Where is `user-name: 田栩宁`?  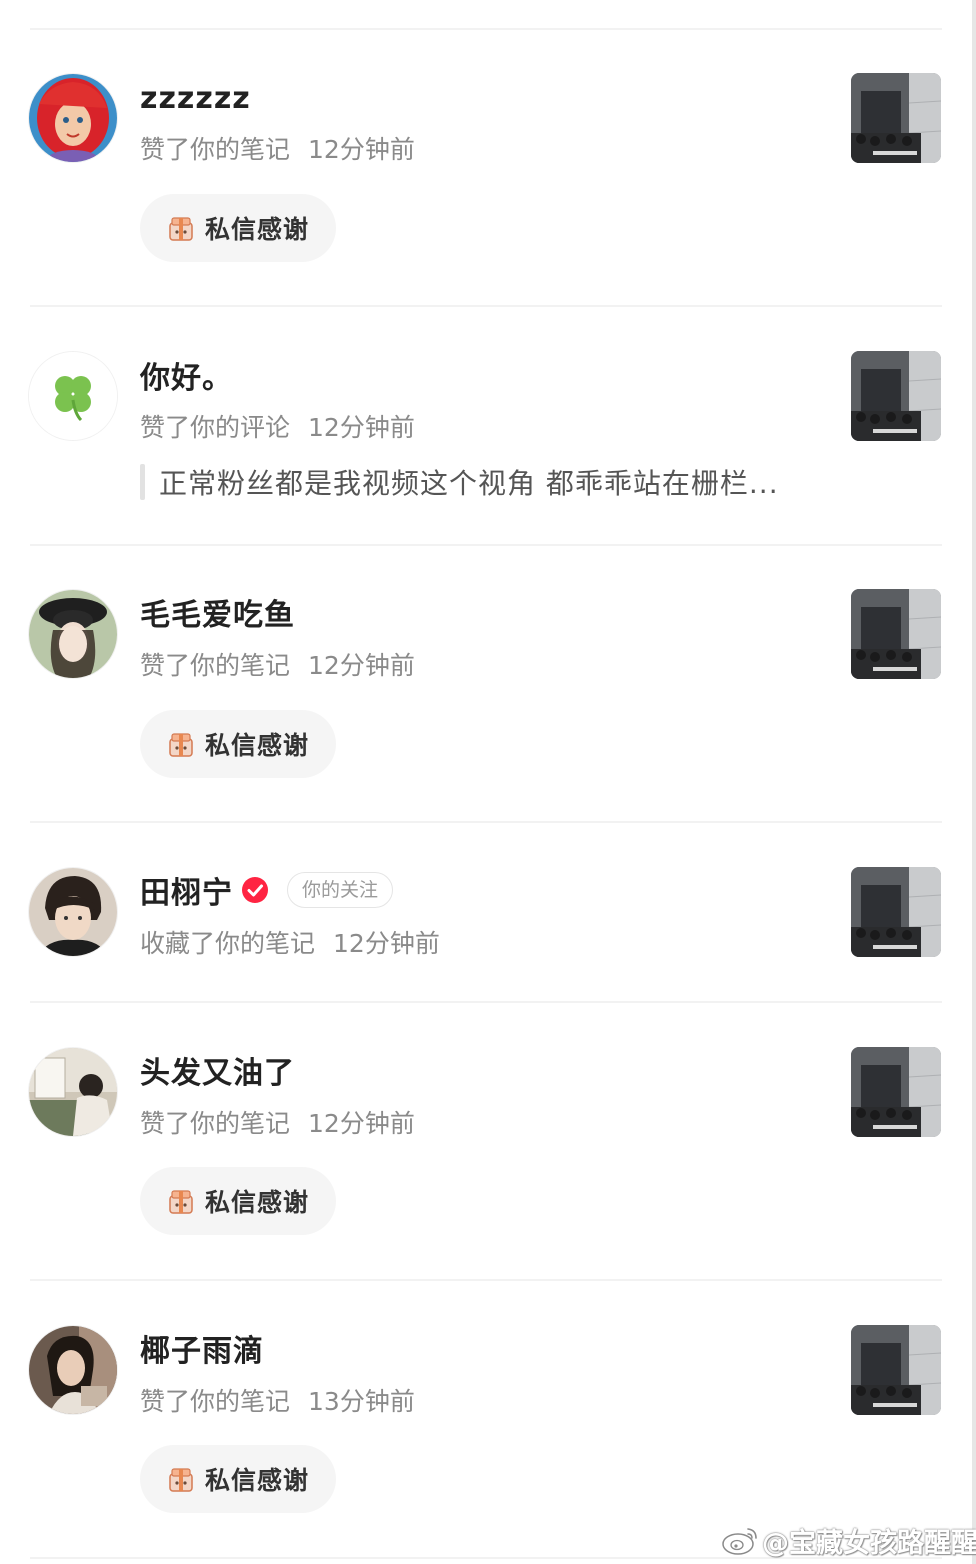
user-name: 田栩宁 is located at coordinates (186, 890).